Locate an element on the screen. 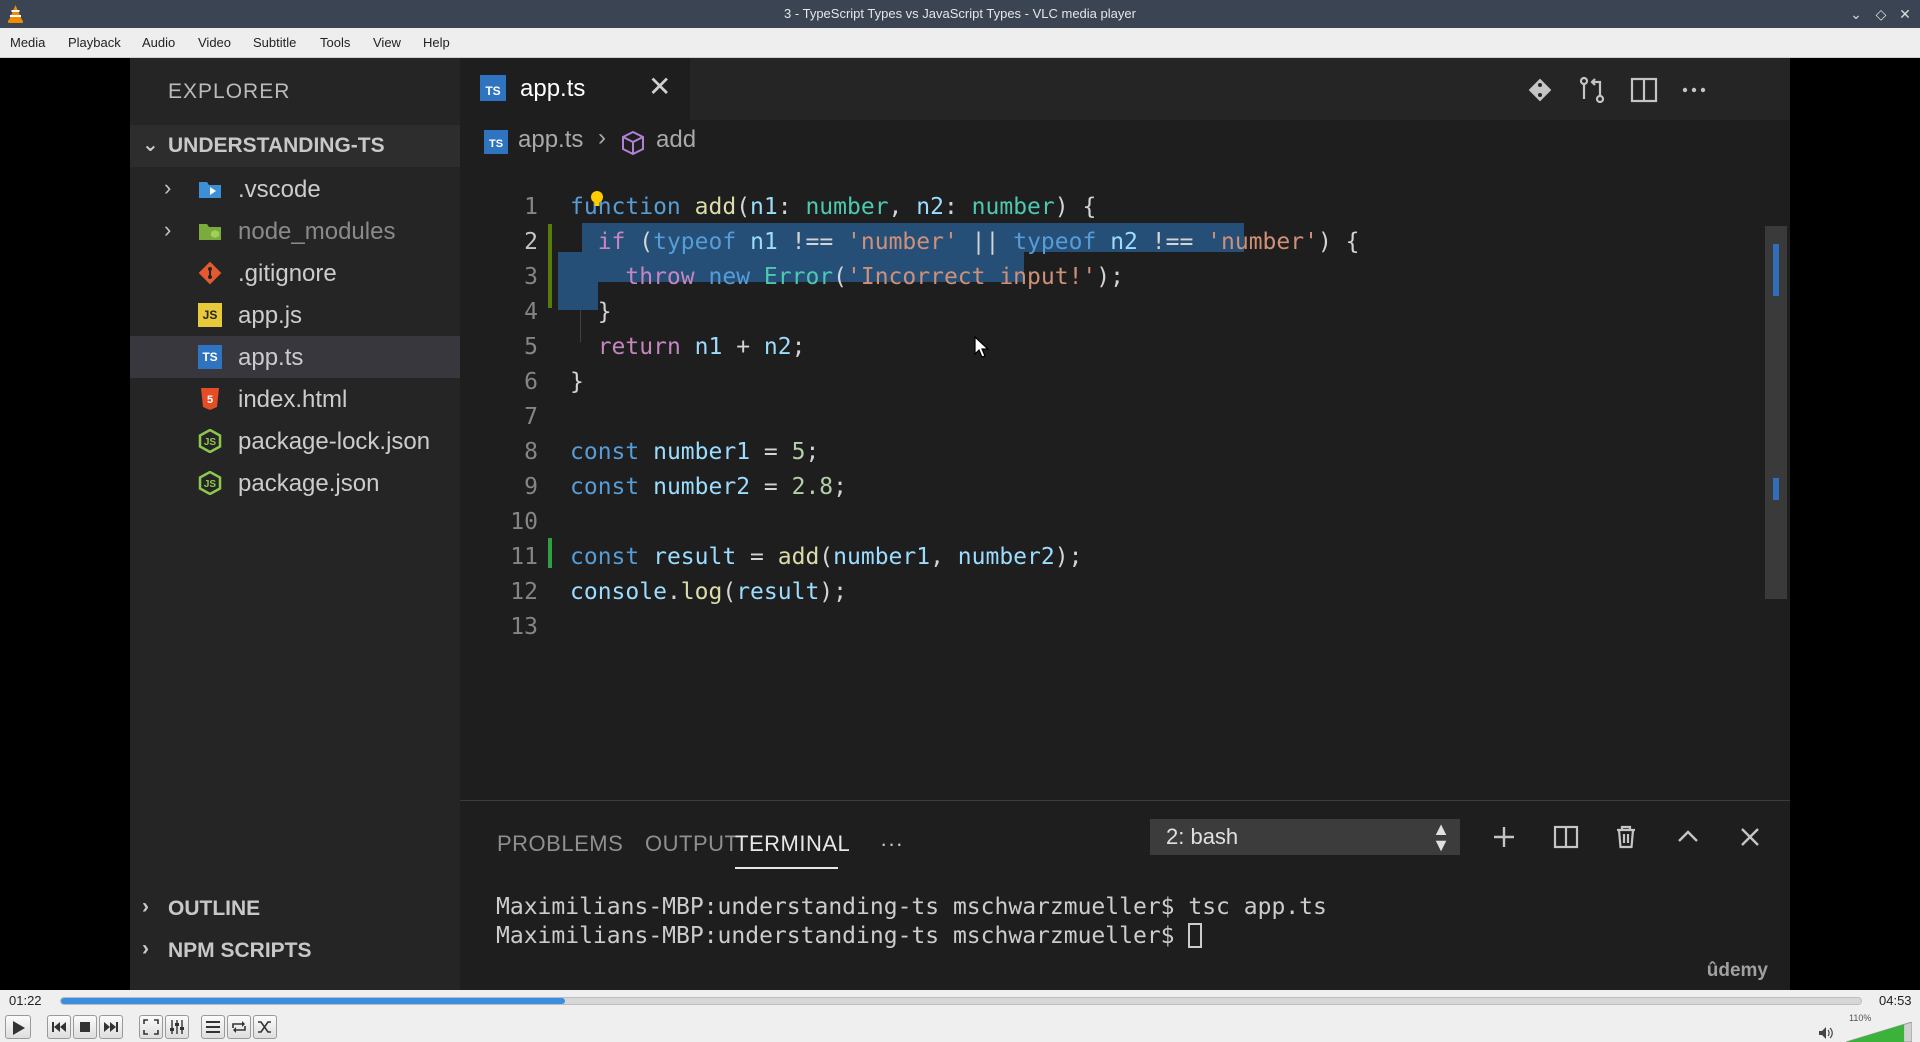 The width and height of the screenshot is (1920, 1042). play-button is located at coordinates (18, 1027).